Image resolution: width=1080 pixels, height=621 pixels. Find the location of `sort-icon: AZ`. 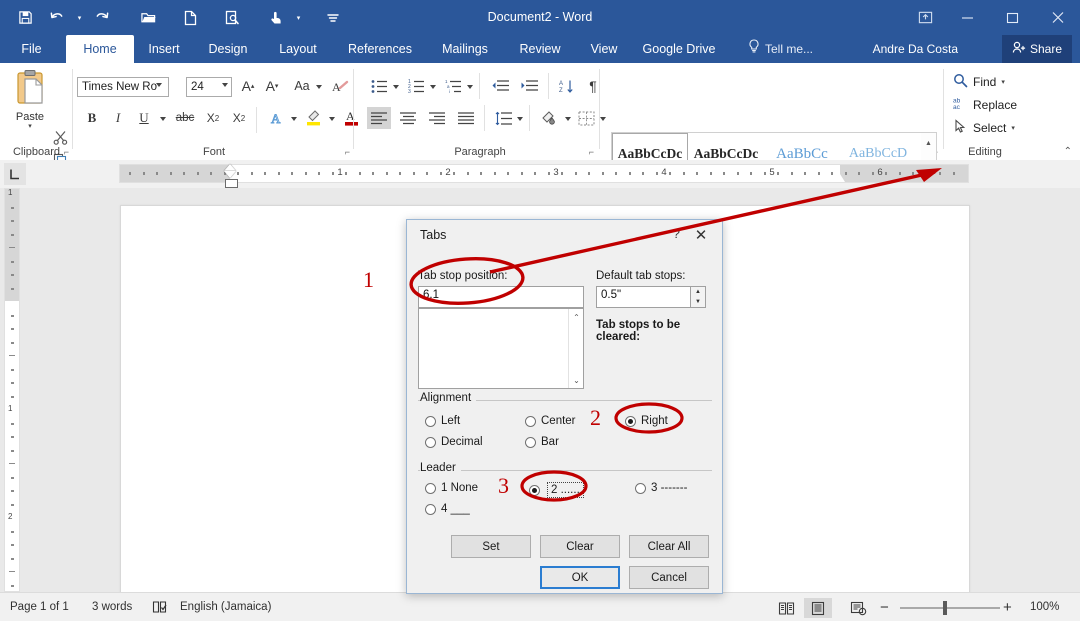

sort-icon: AZ is located at coordinates (567, 86).